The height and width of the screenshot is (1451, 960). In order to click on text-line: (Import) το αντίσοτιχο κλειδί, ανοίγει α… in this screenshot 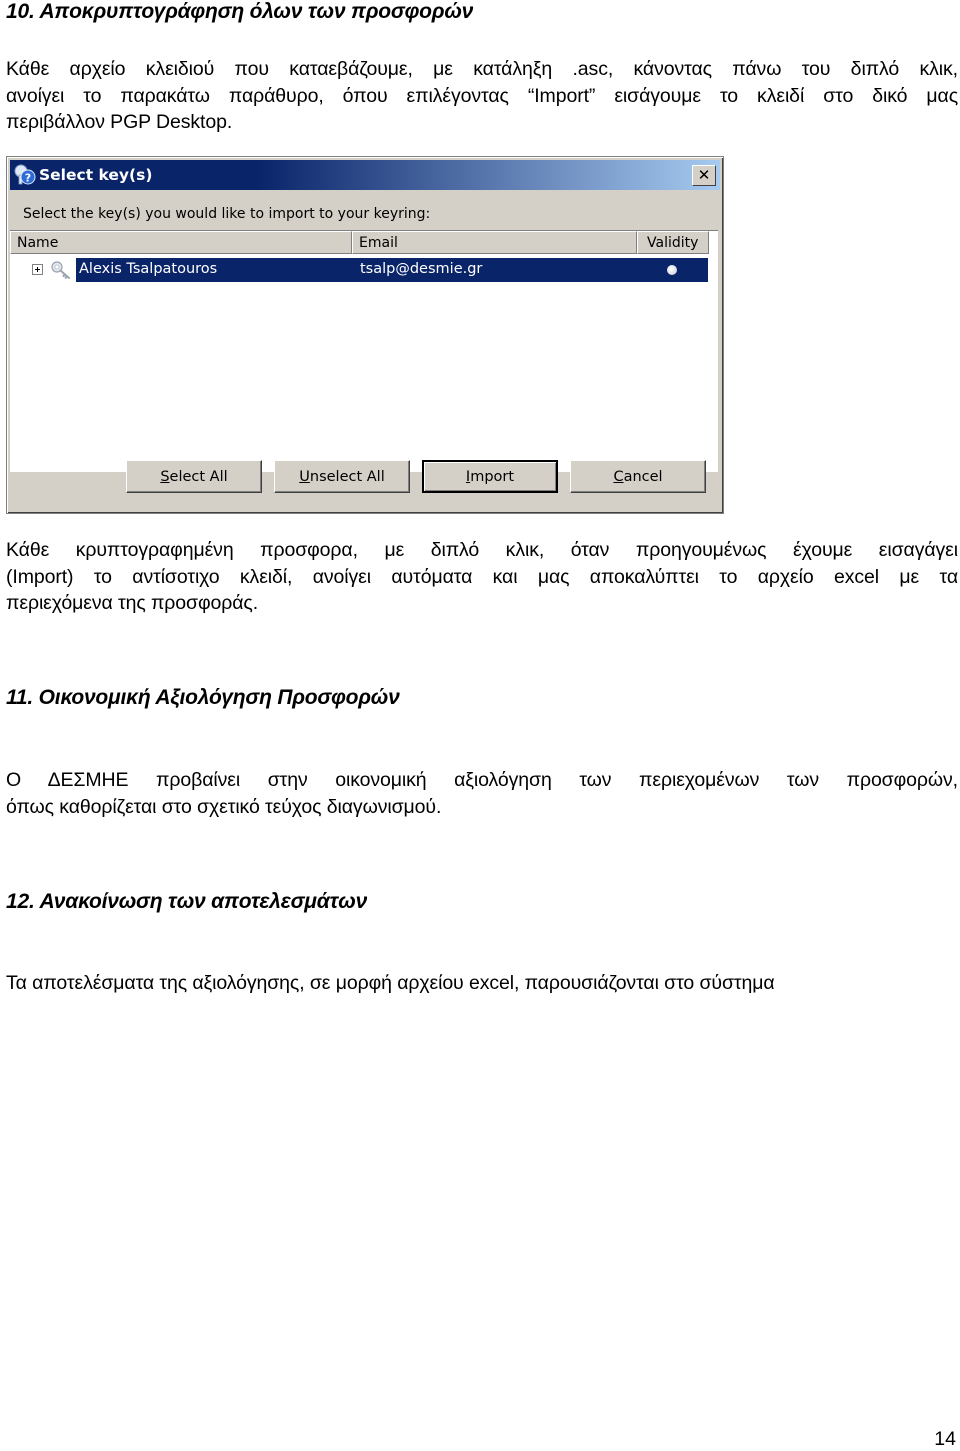, I will do `click(482, 576)`.